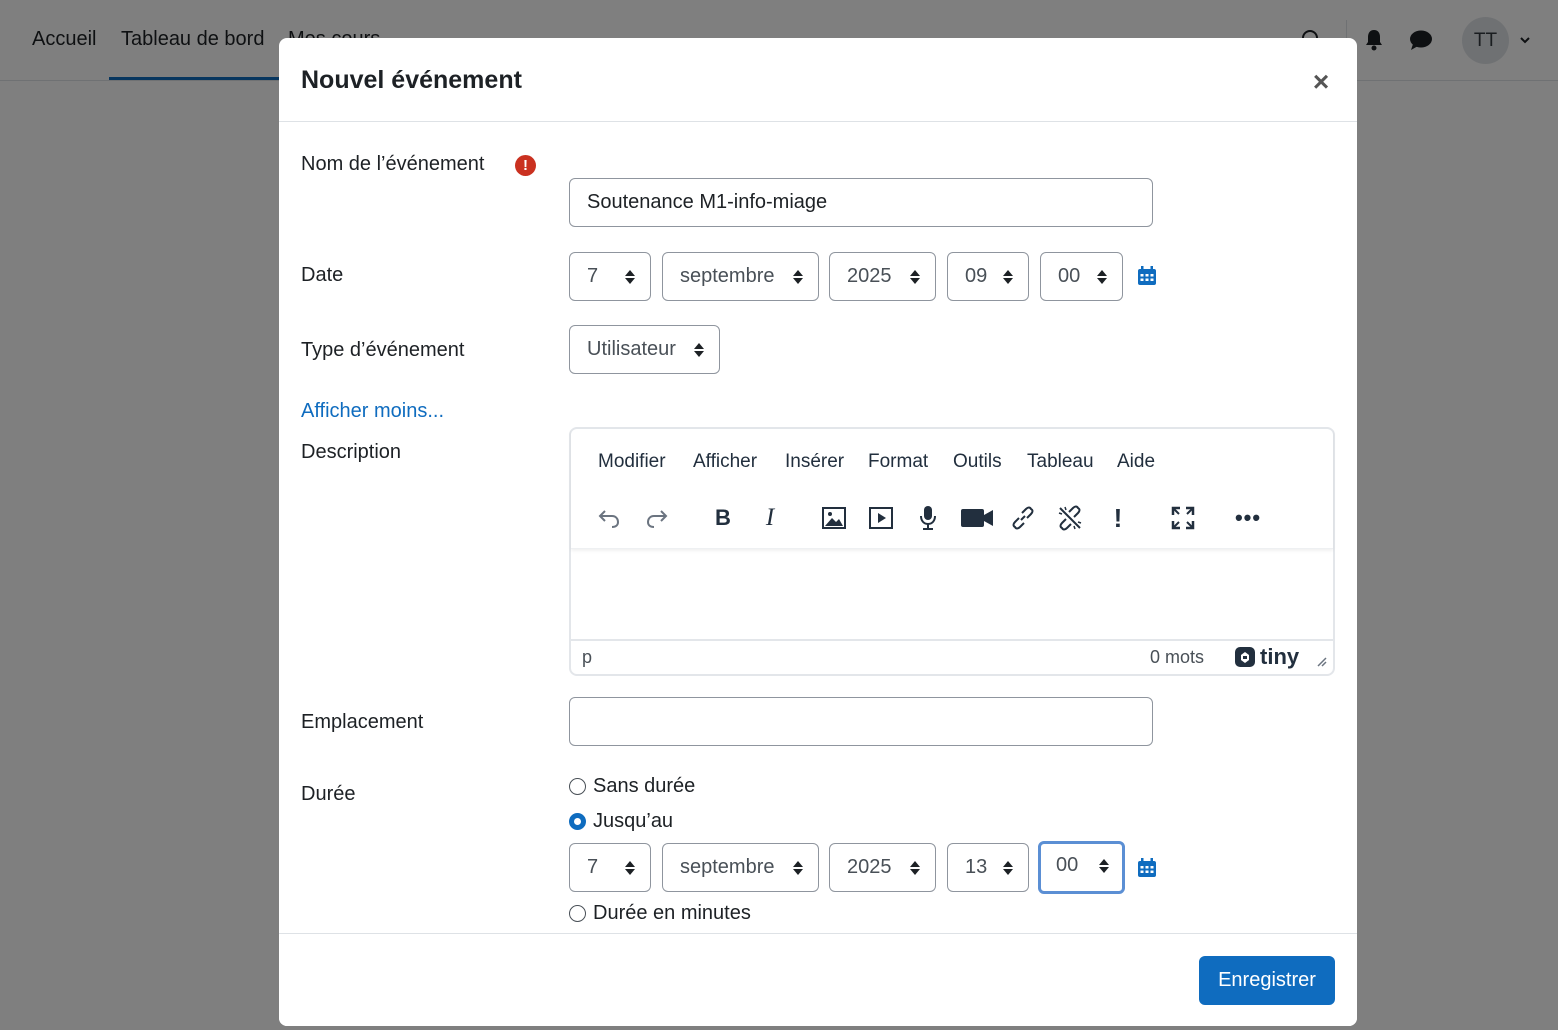 Image resolution: width=1558 pixels, height=1030 pixels. I want to click on editor-statusbar: p 0 mots tiny, so click(952, 657).